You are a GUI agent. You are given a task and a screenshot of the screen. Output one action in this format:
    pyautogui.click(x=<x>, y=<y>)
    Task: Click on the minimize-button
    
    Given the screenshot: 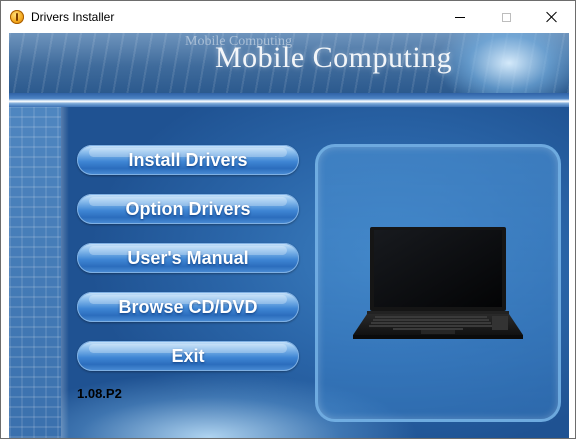 What is the action you would take?
    pyautogui.click(x=460, y=17)
    